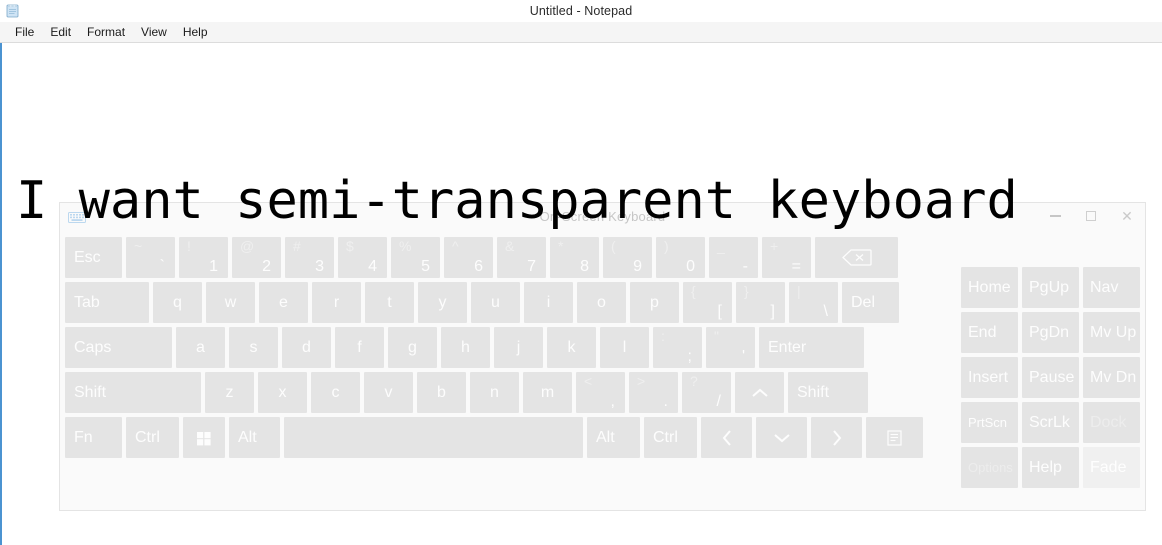 The image size is (1162, 545). I want to click on key-label: Shift, so click(813, 392).